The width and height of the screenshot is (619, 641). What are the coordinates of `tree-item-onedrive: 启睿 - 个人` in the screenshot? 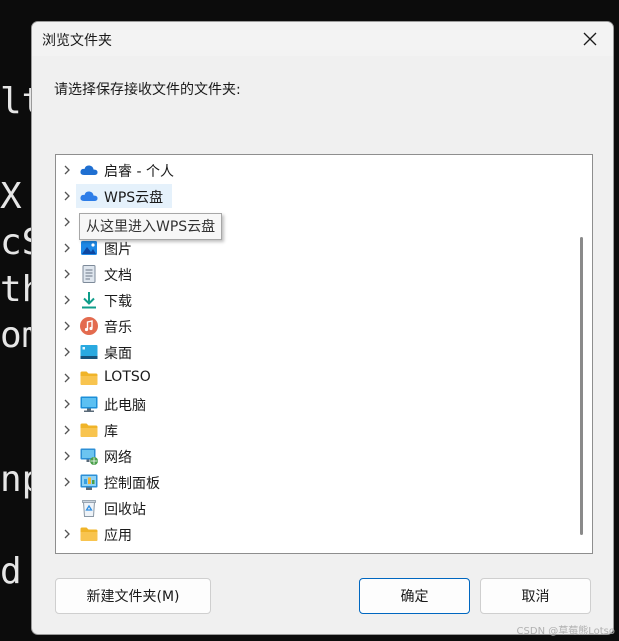 It's located at (311, 170).